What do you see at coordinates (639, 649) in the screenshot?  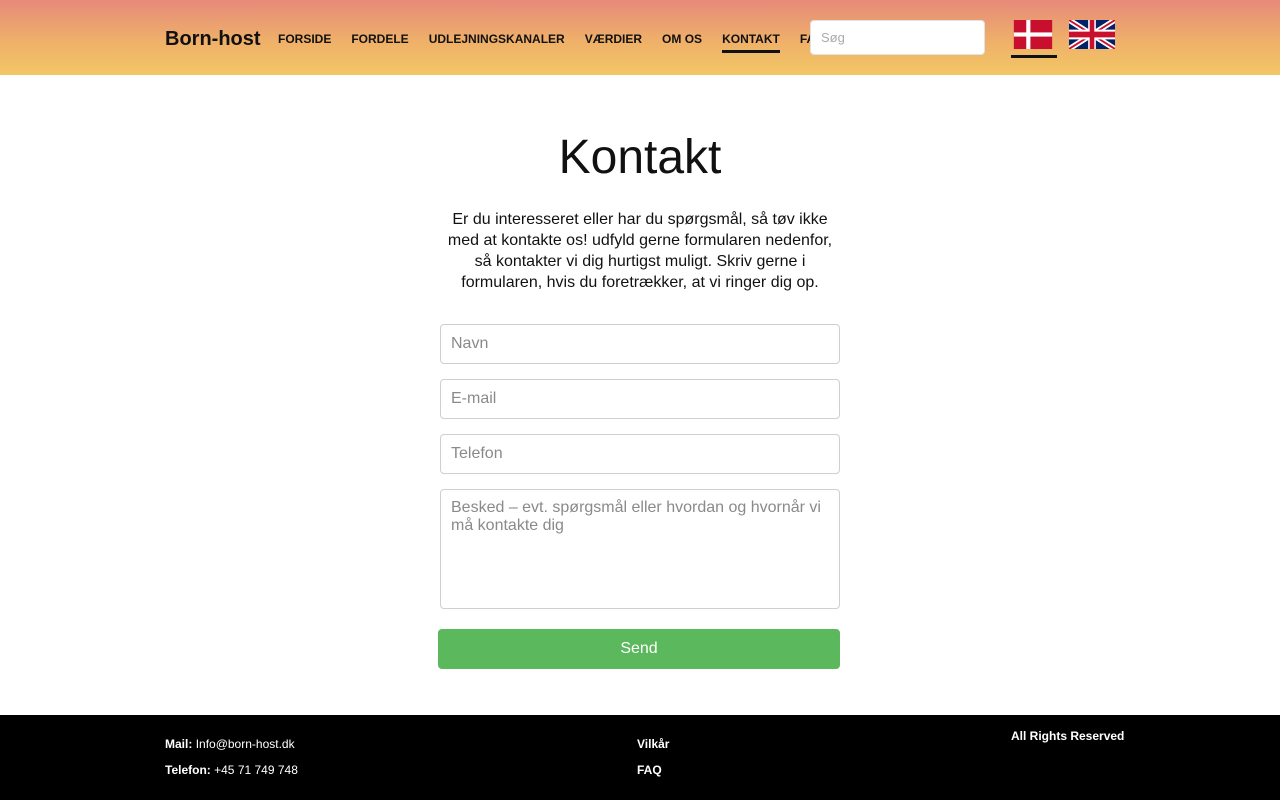 I see `send-button: Send` at bounding box center [639, 649].